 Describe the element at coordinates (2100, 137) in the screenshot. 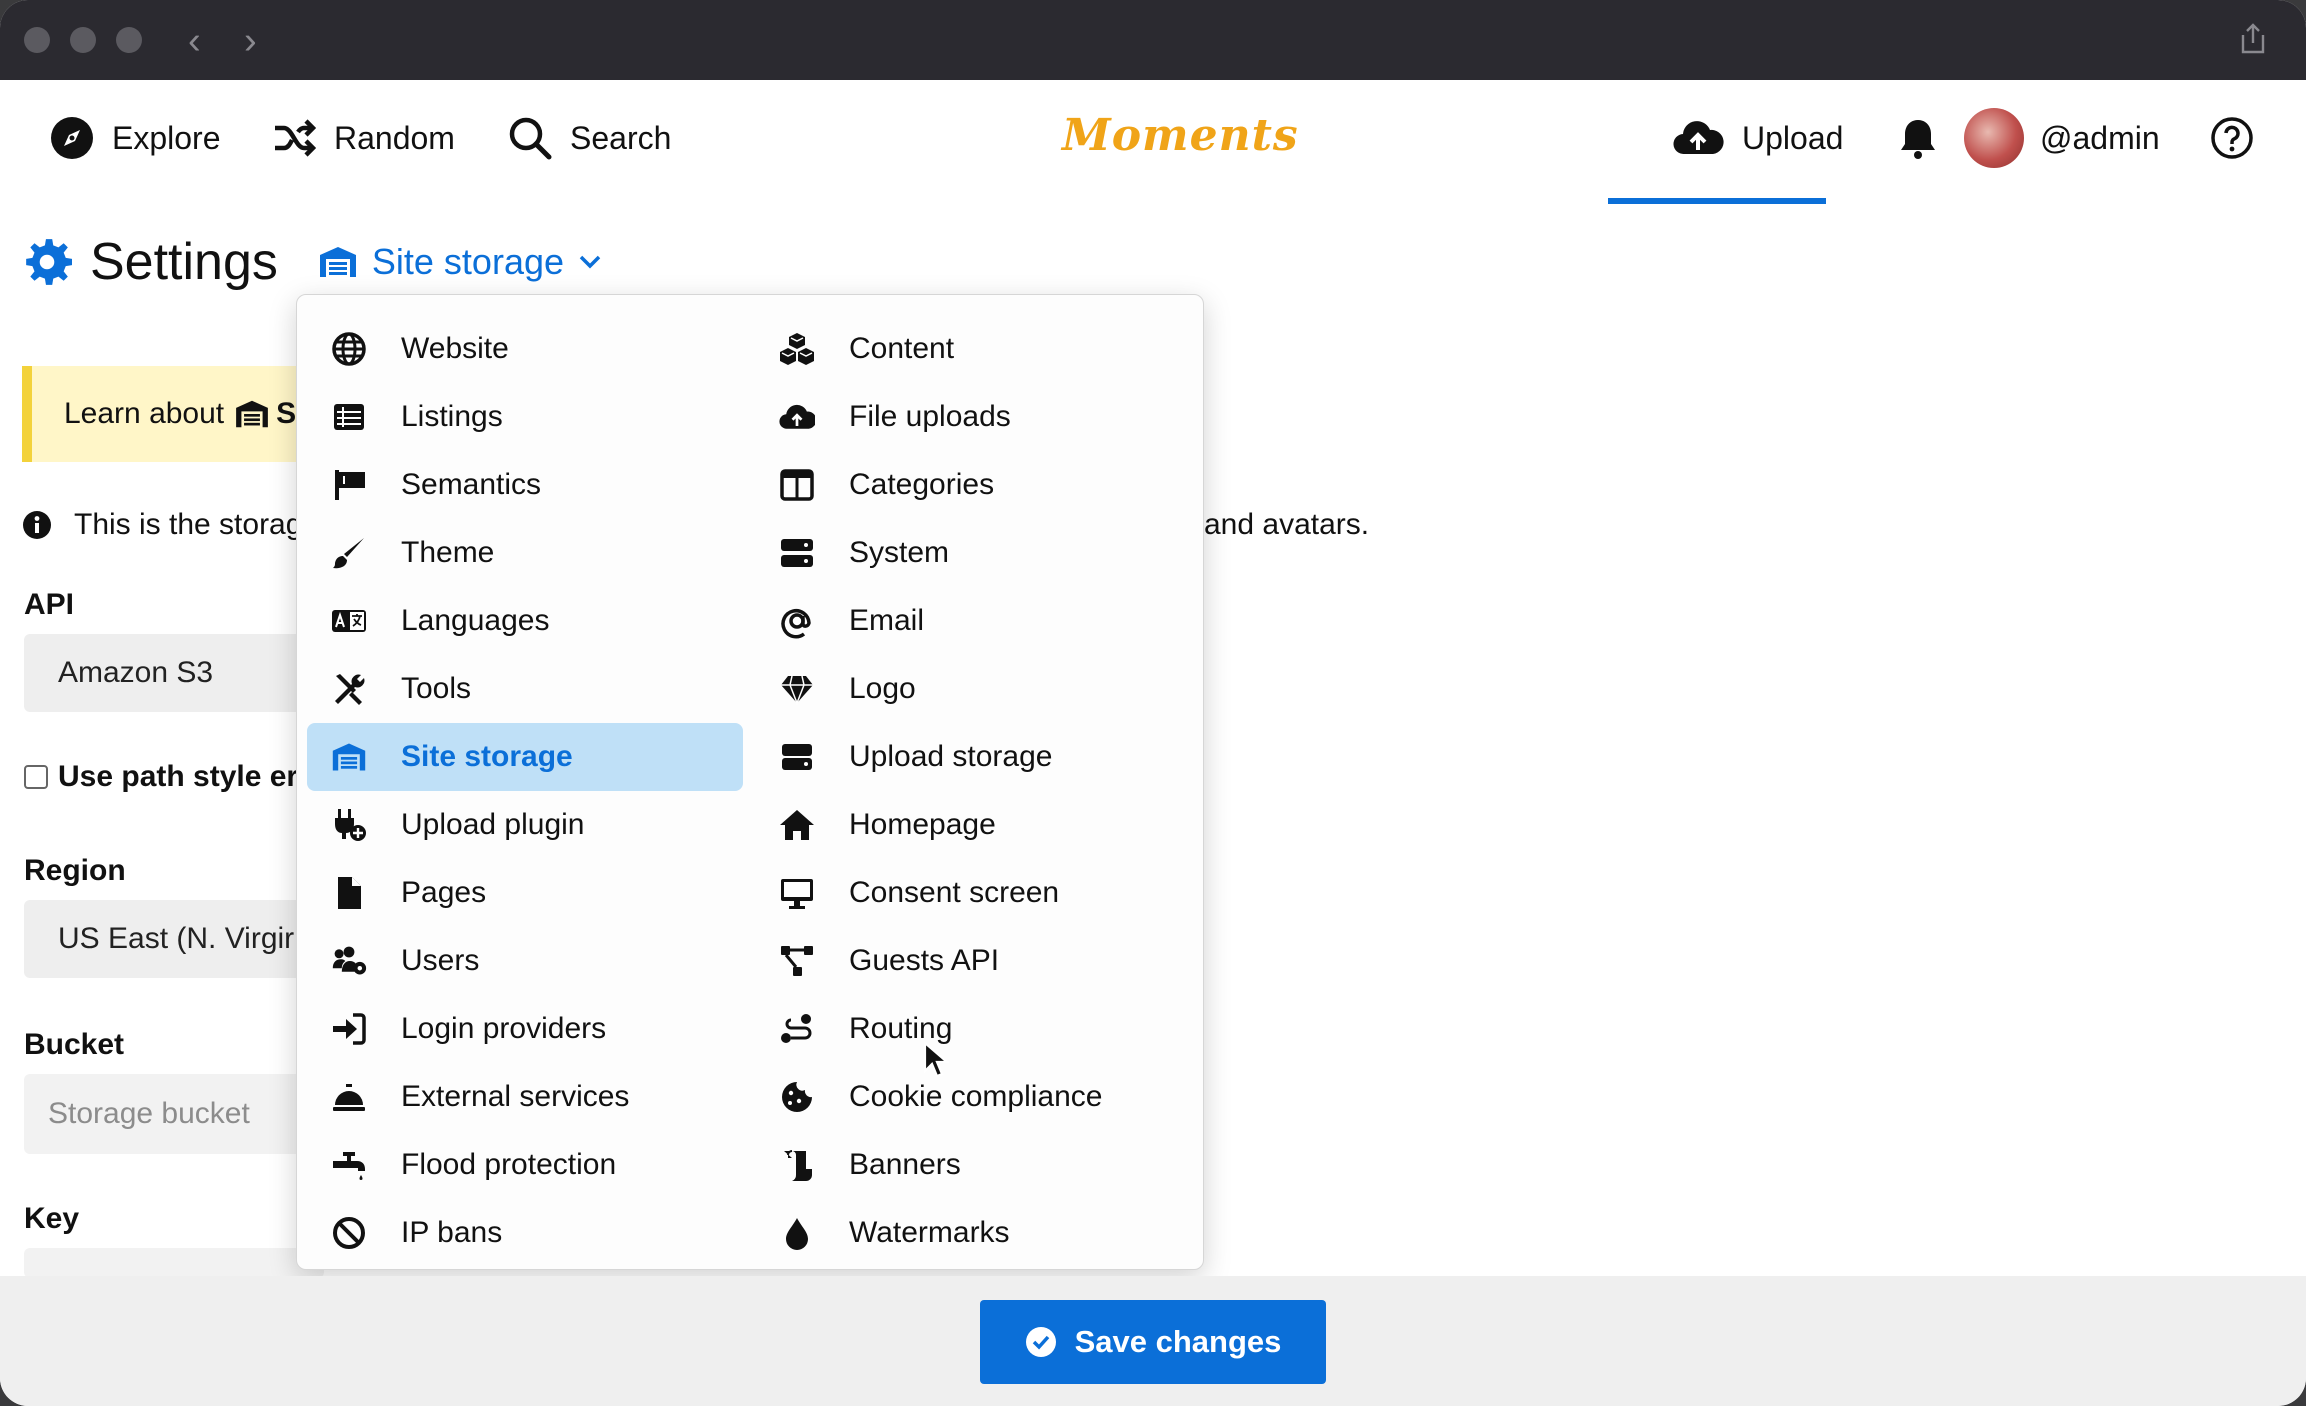

I see `username-label: @admin` at that location.